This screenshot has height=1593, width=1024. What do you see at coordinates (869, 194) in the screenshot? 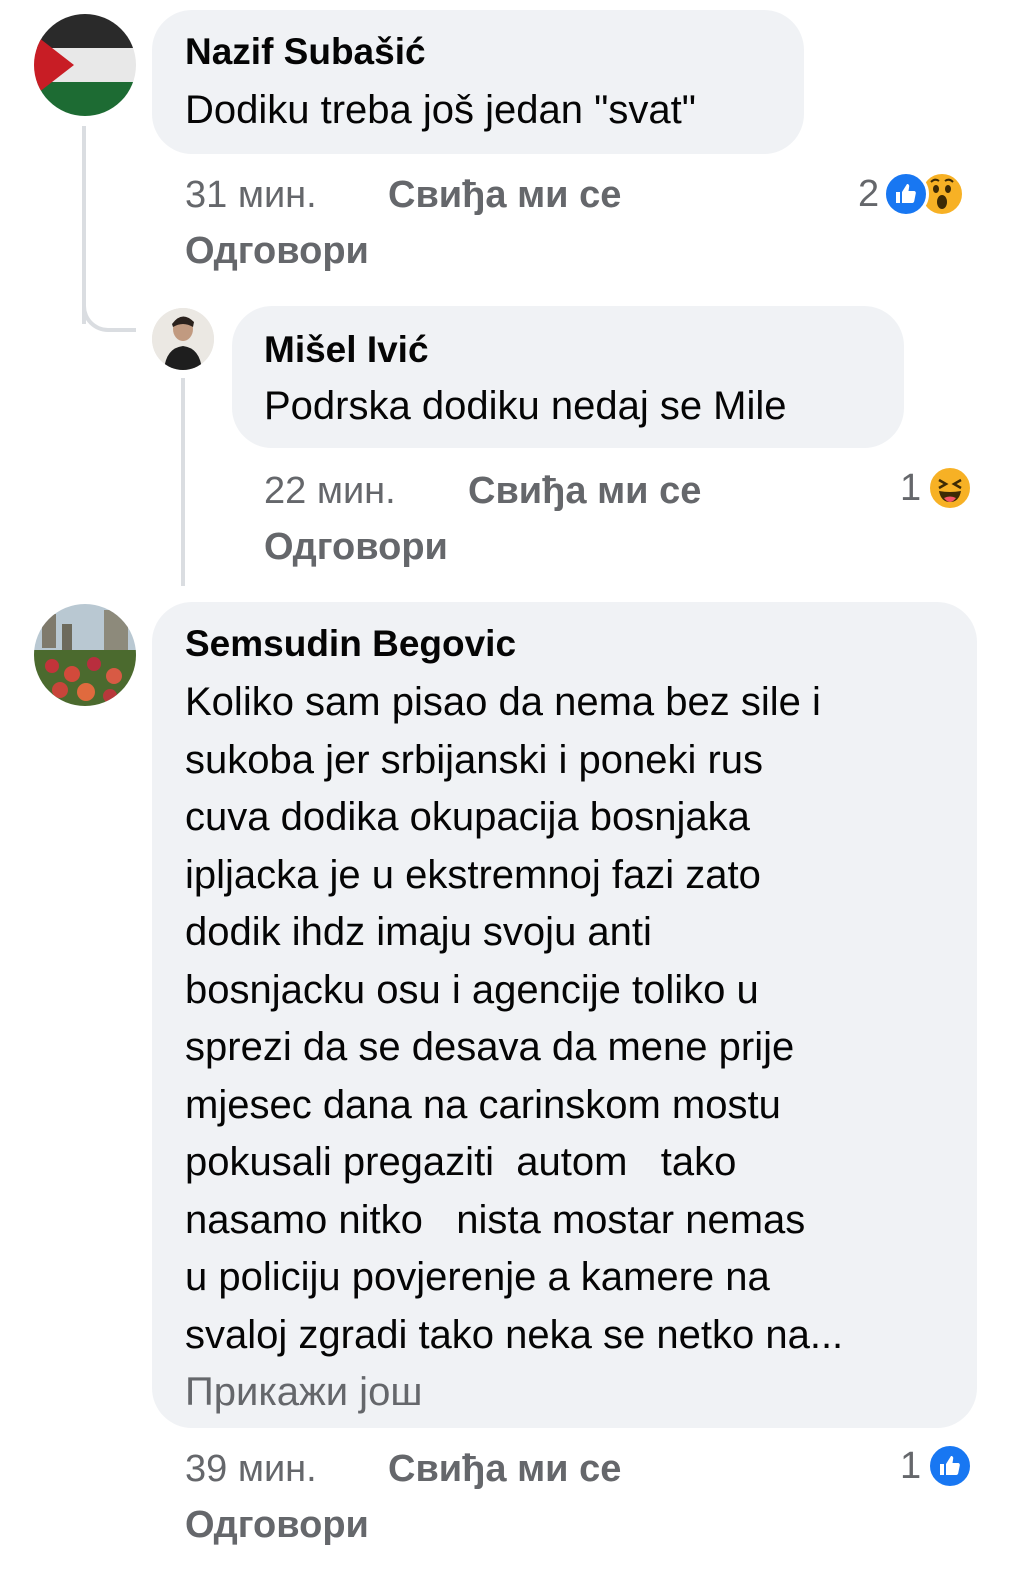
I see `reaction-count: 2` at bounding box center [869, 194].